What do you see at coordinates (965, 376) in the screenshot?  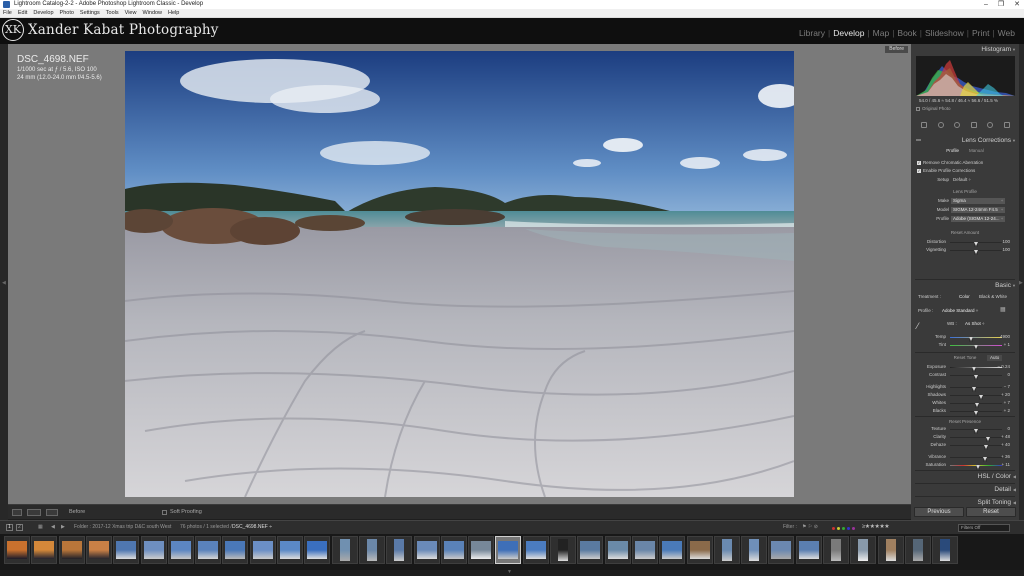 I see `contrast-slider: Contrast 0` at bounding box center [965, 376].